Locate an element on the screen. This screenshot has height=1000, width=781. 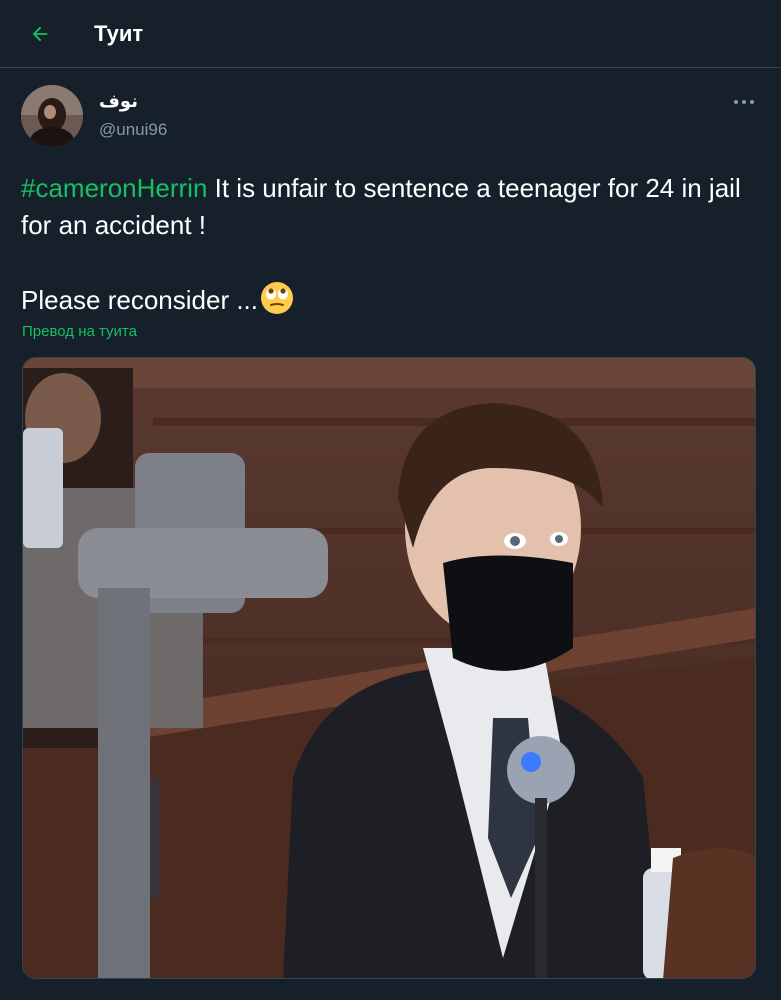
translate-tweet-link: Превод на туита is located at coordinates (79, 332).